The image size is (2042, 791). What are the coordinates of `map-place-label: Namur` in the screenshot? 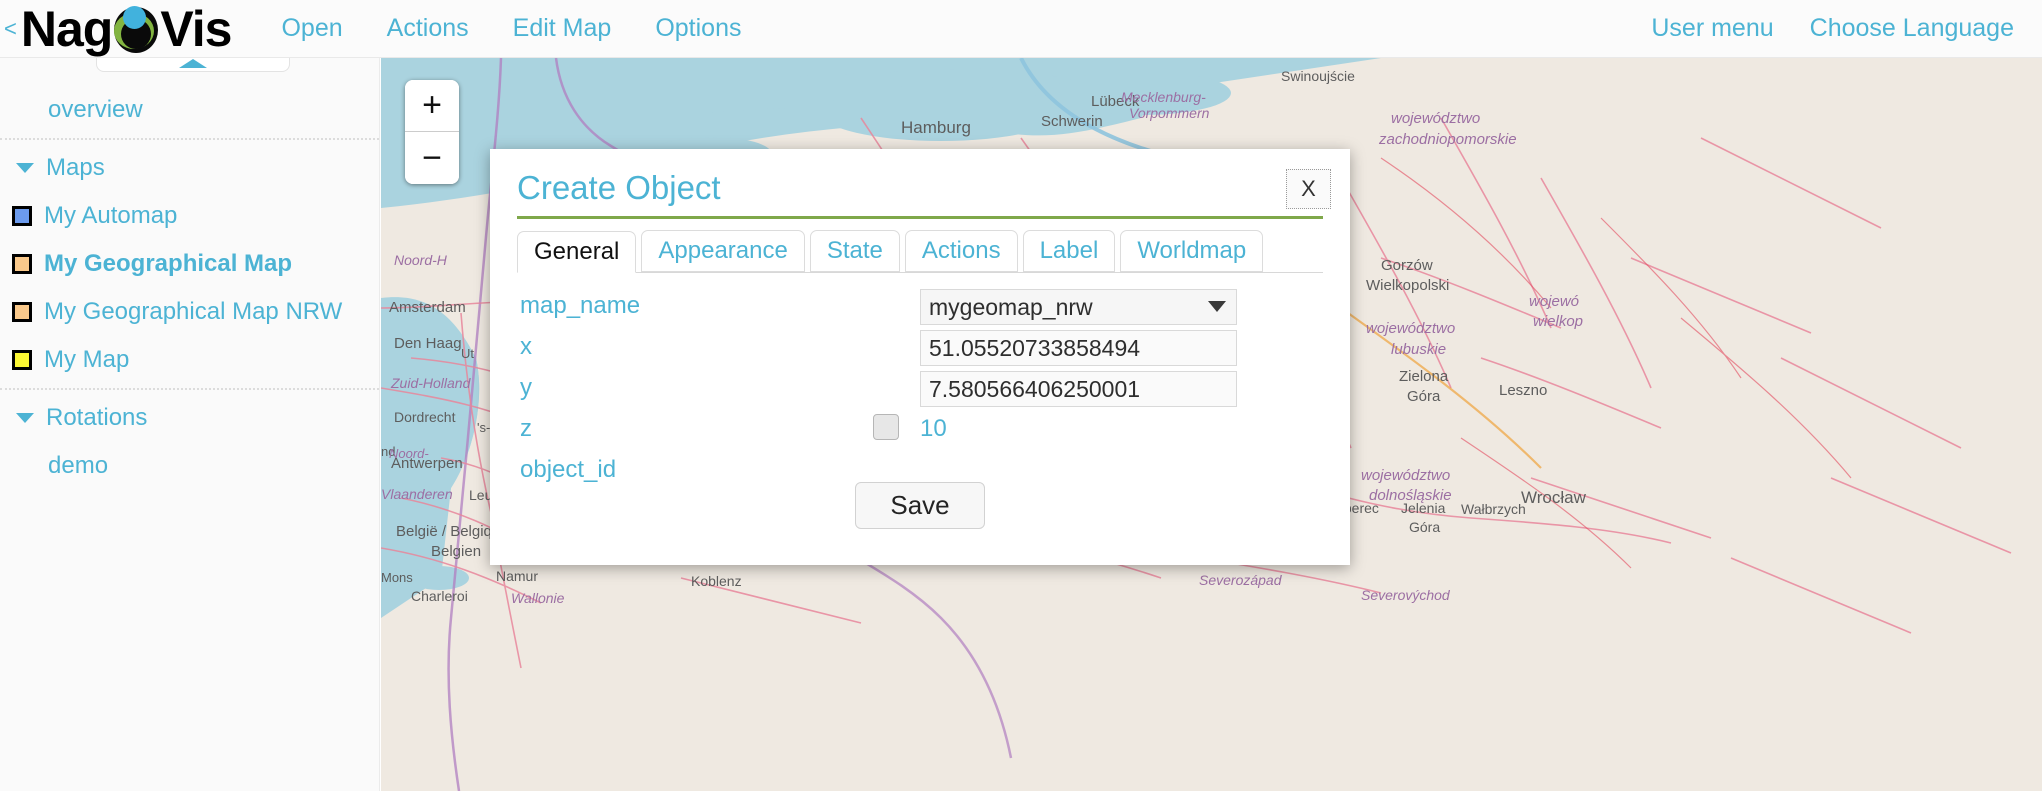 It's located at (517, 576).